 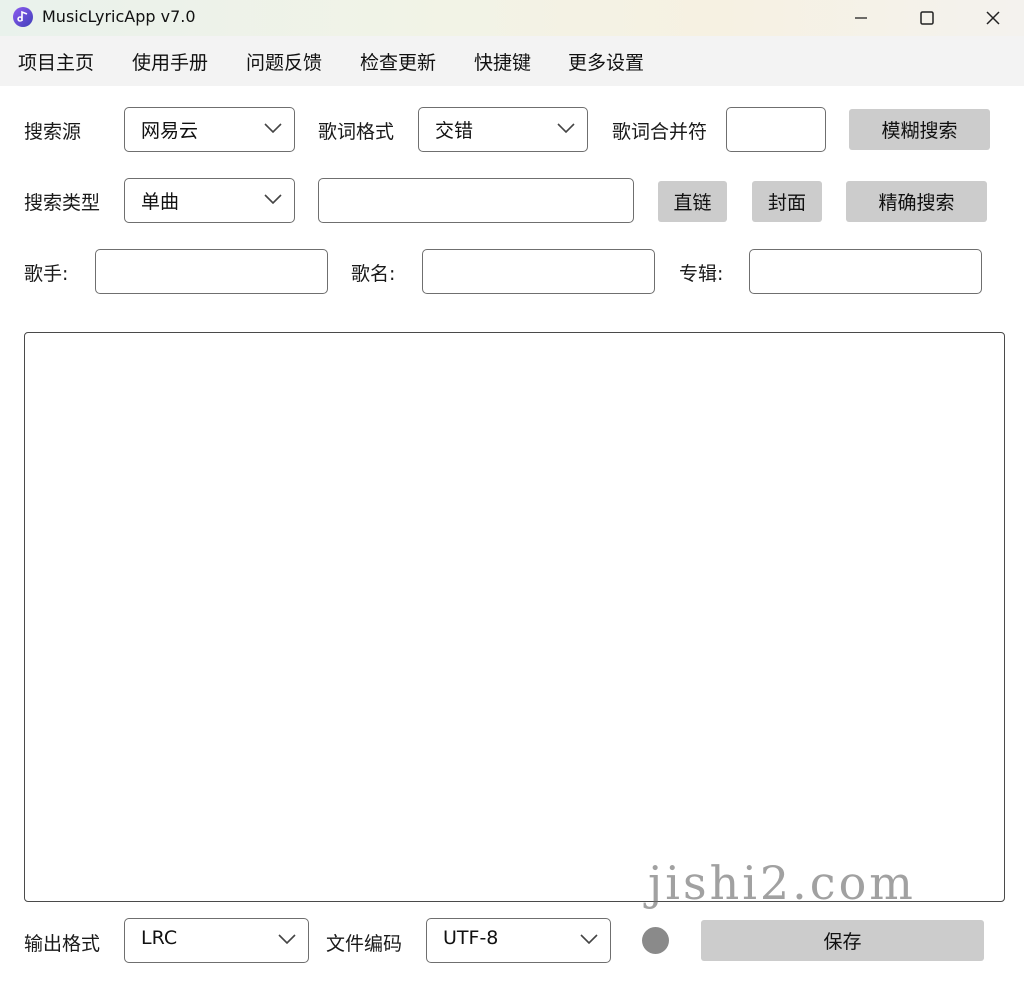 I want to click on search-type-value: 单曲, so click(x=160, y=202).